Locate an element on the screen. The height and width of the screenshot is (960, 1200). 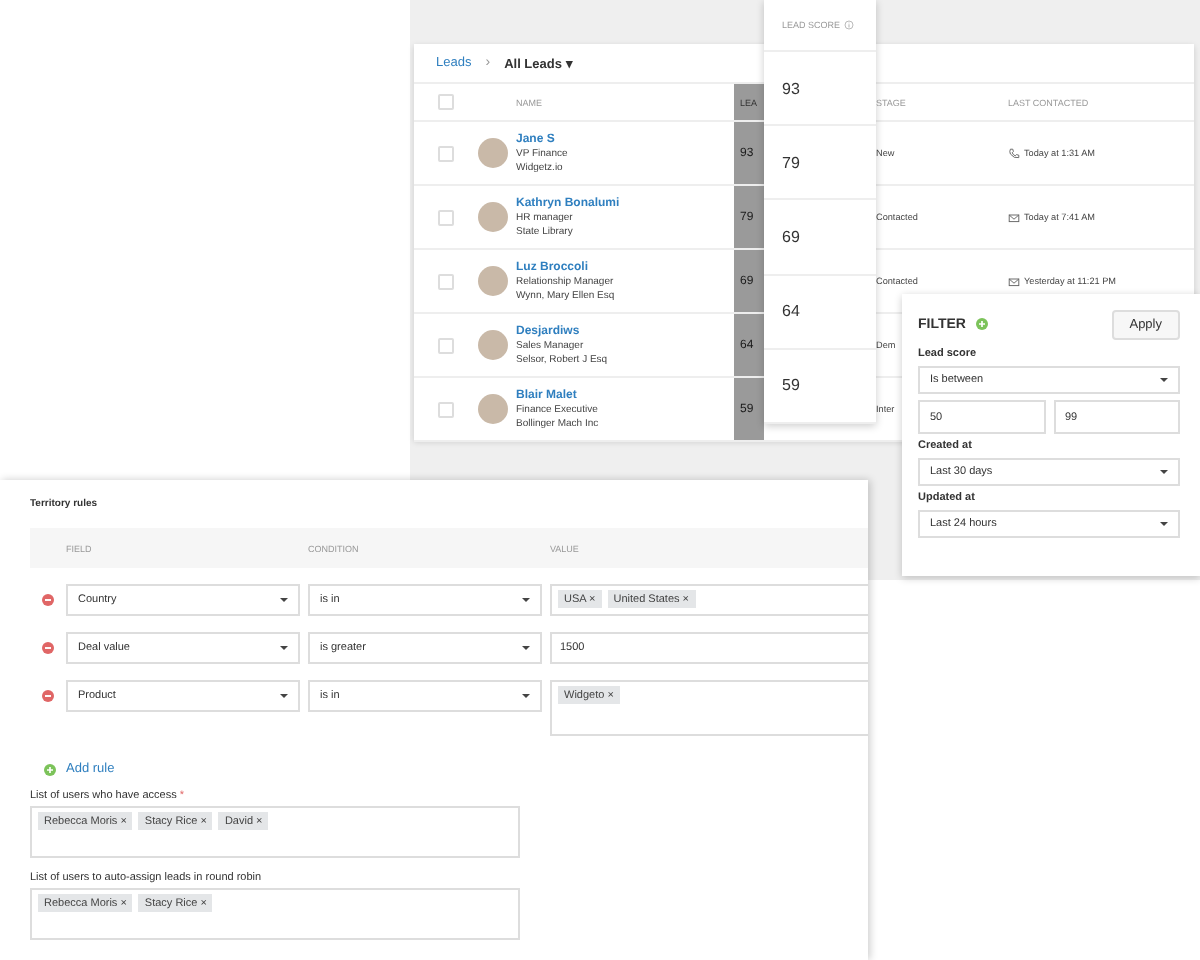
lead-score: 64 is located at coordinates (791, 311).